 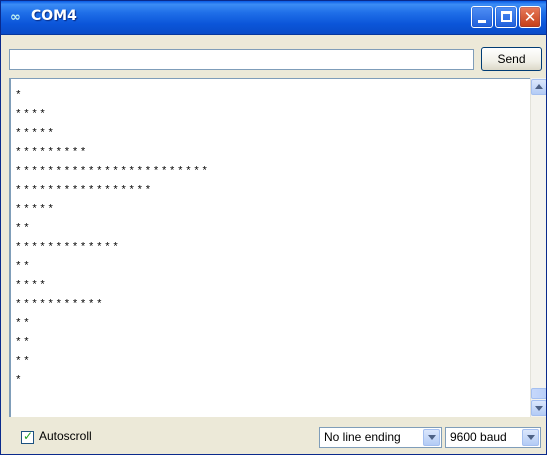 I want to click on minimize-button, so click(x=482, y=17).